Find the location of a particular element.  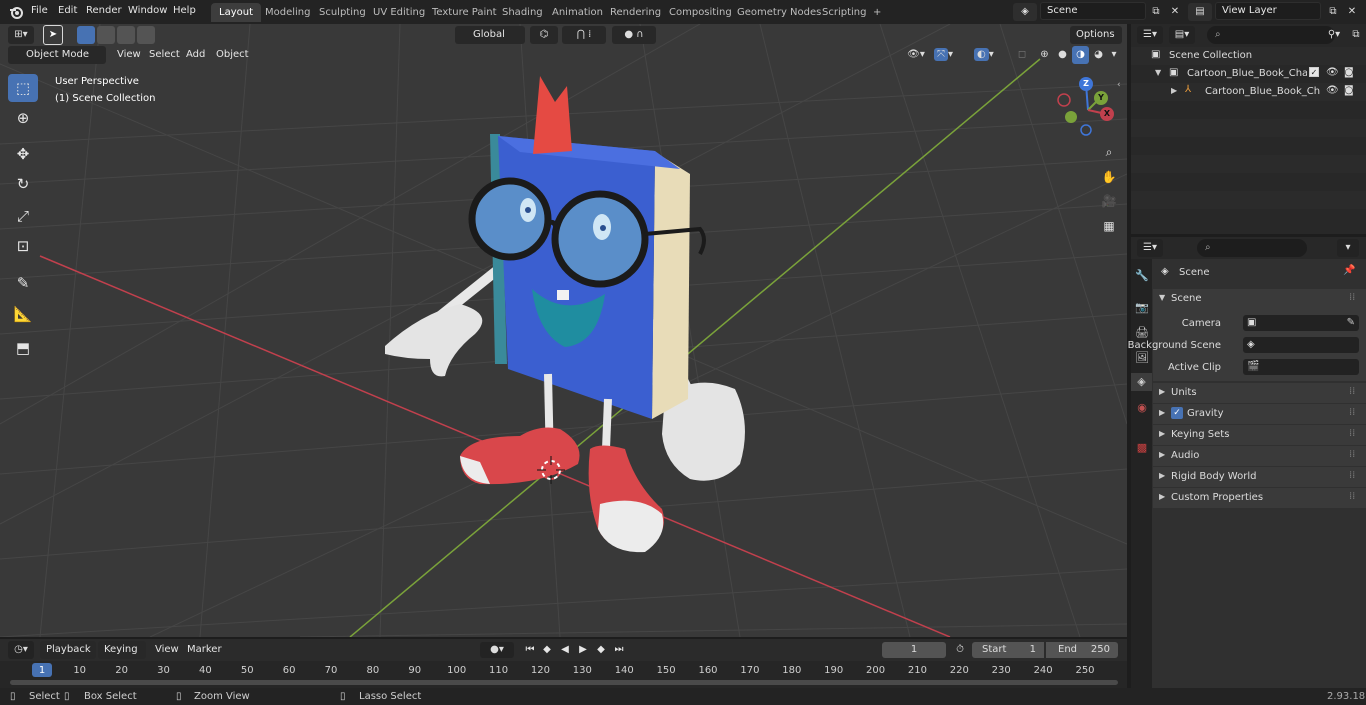

gizmo-x-axis: X is located at coordinates (1107, 114).